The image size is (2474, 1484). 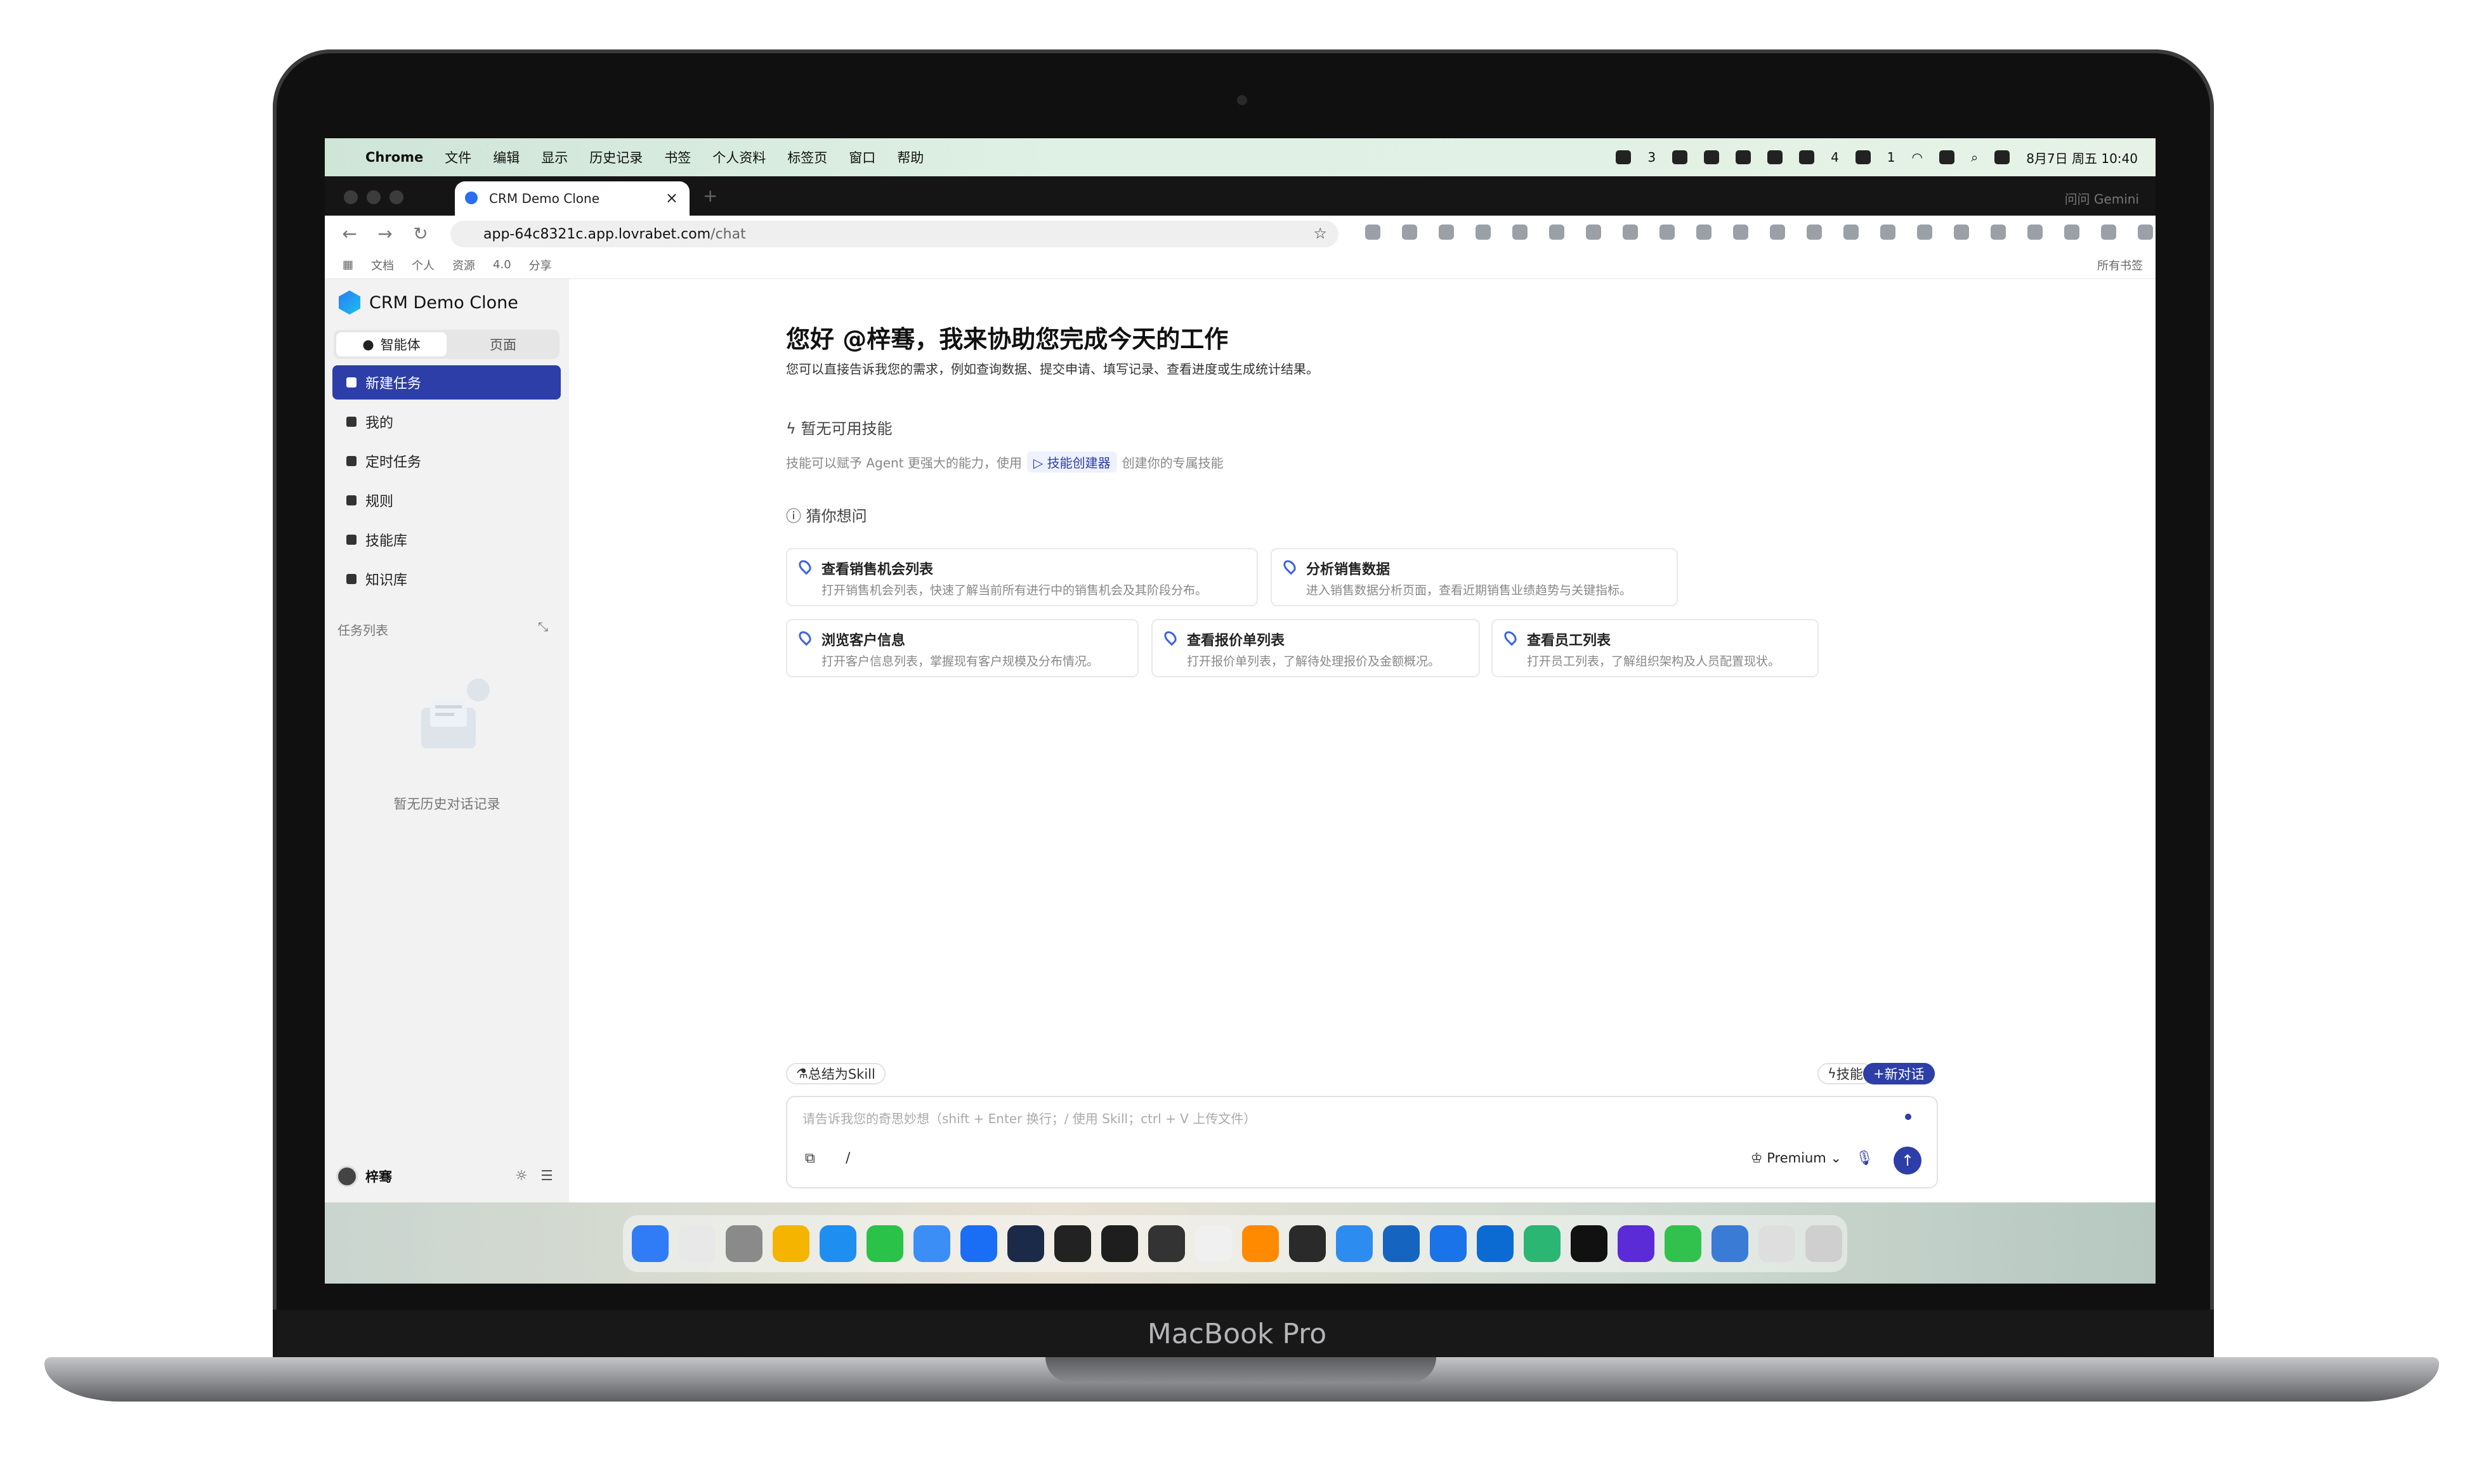 What do you see at coordinates (650, 1243) in the screenshot?
I see `finder-icon` at bounding box center [650, 1243].